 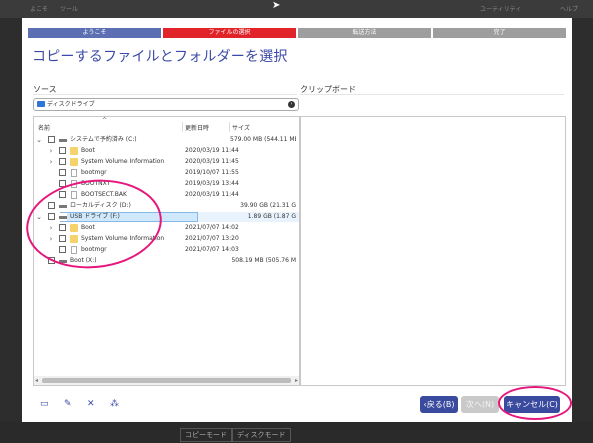 What do you see at coordinates (94, 172) in the screenshot?
I see `row-name: bootmgr` at bounding box center [94, 172].